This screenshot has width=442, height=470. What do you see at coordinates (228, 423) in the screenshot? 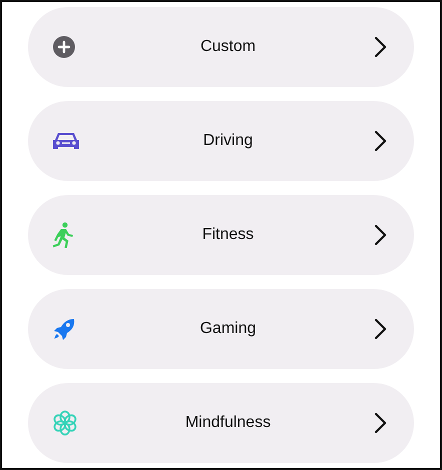
I see `focus-mode-label: Mindfulness` at bounding box center [228, 423].